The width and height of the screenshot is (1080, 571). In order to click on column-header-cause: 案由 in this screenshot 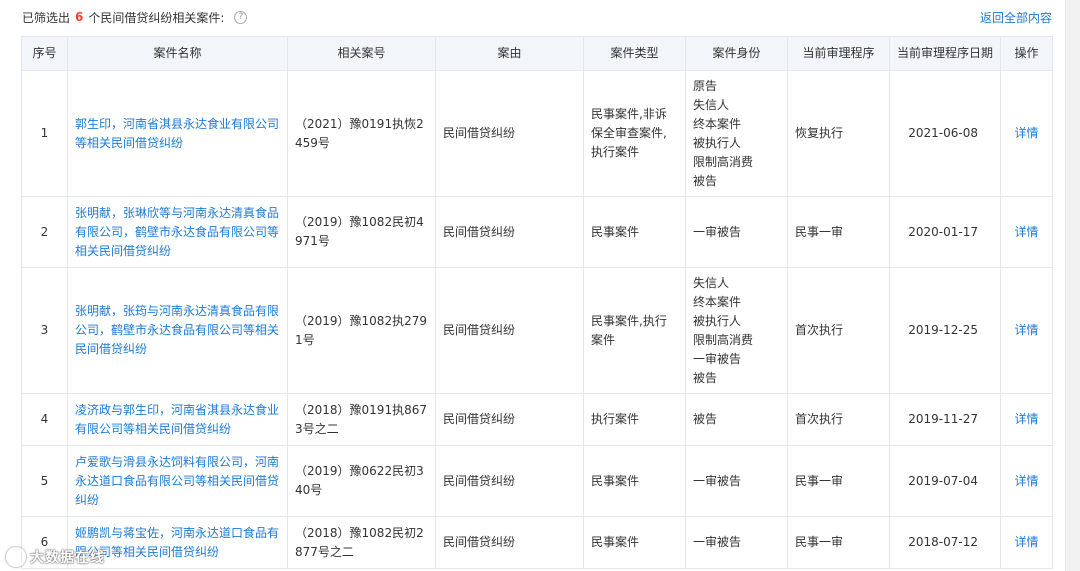, I will do `click(509, 53)`.